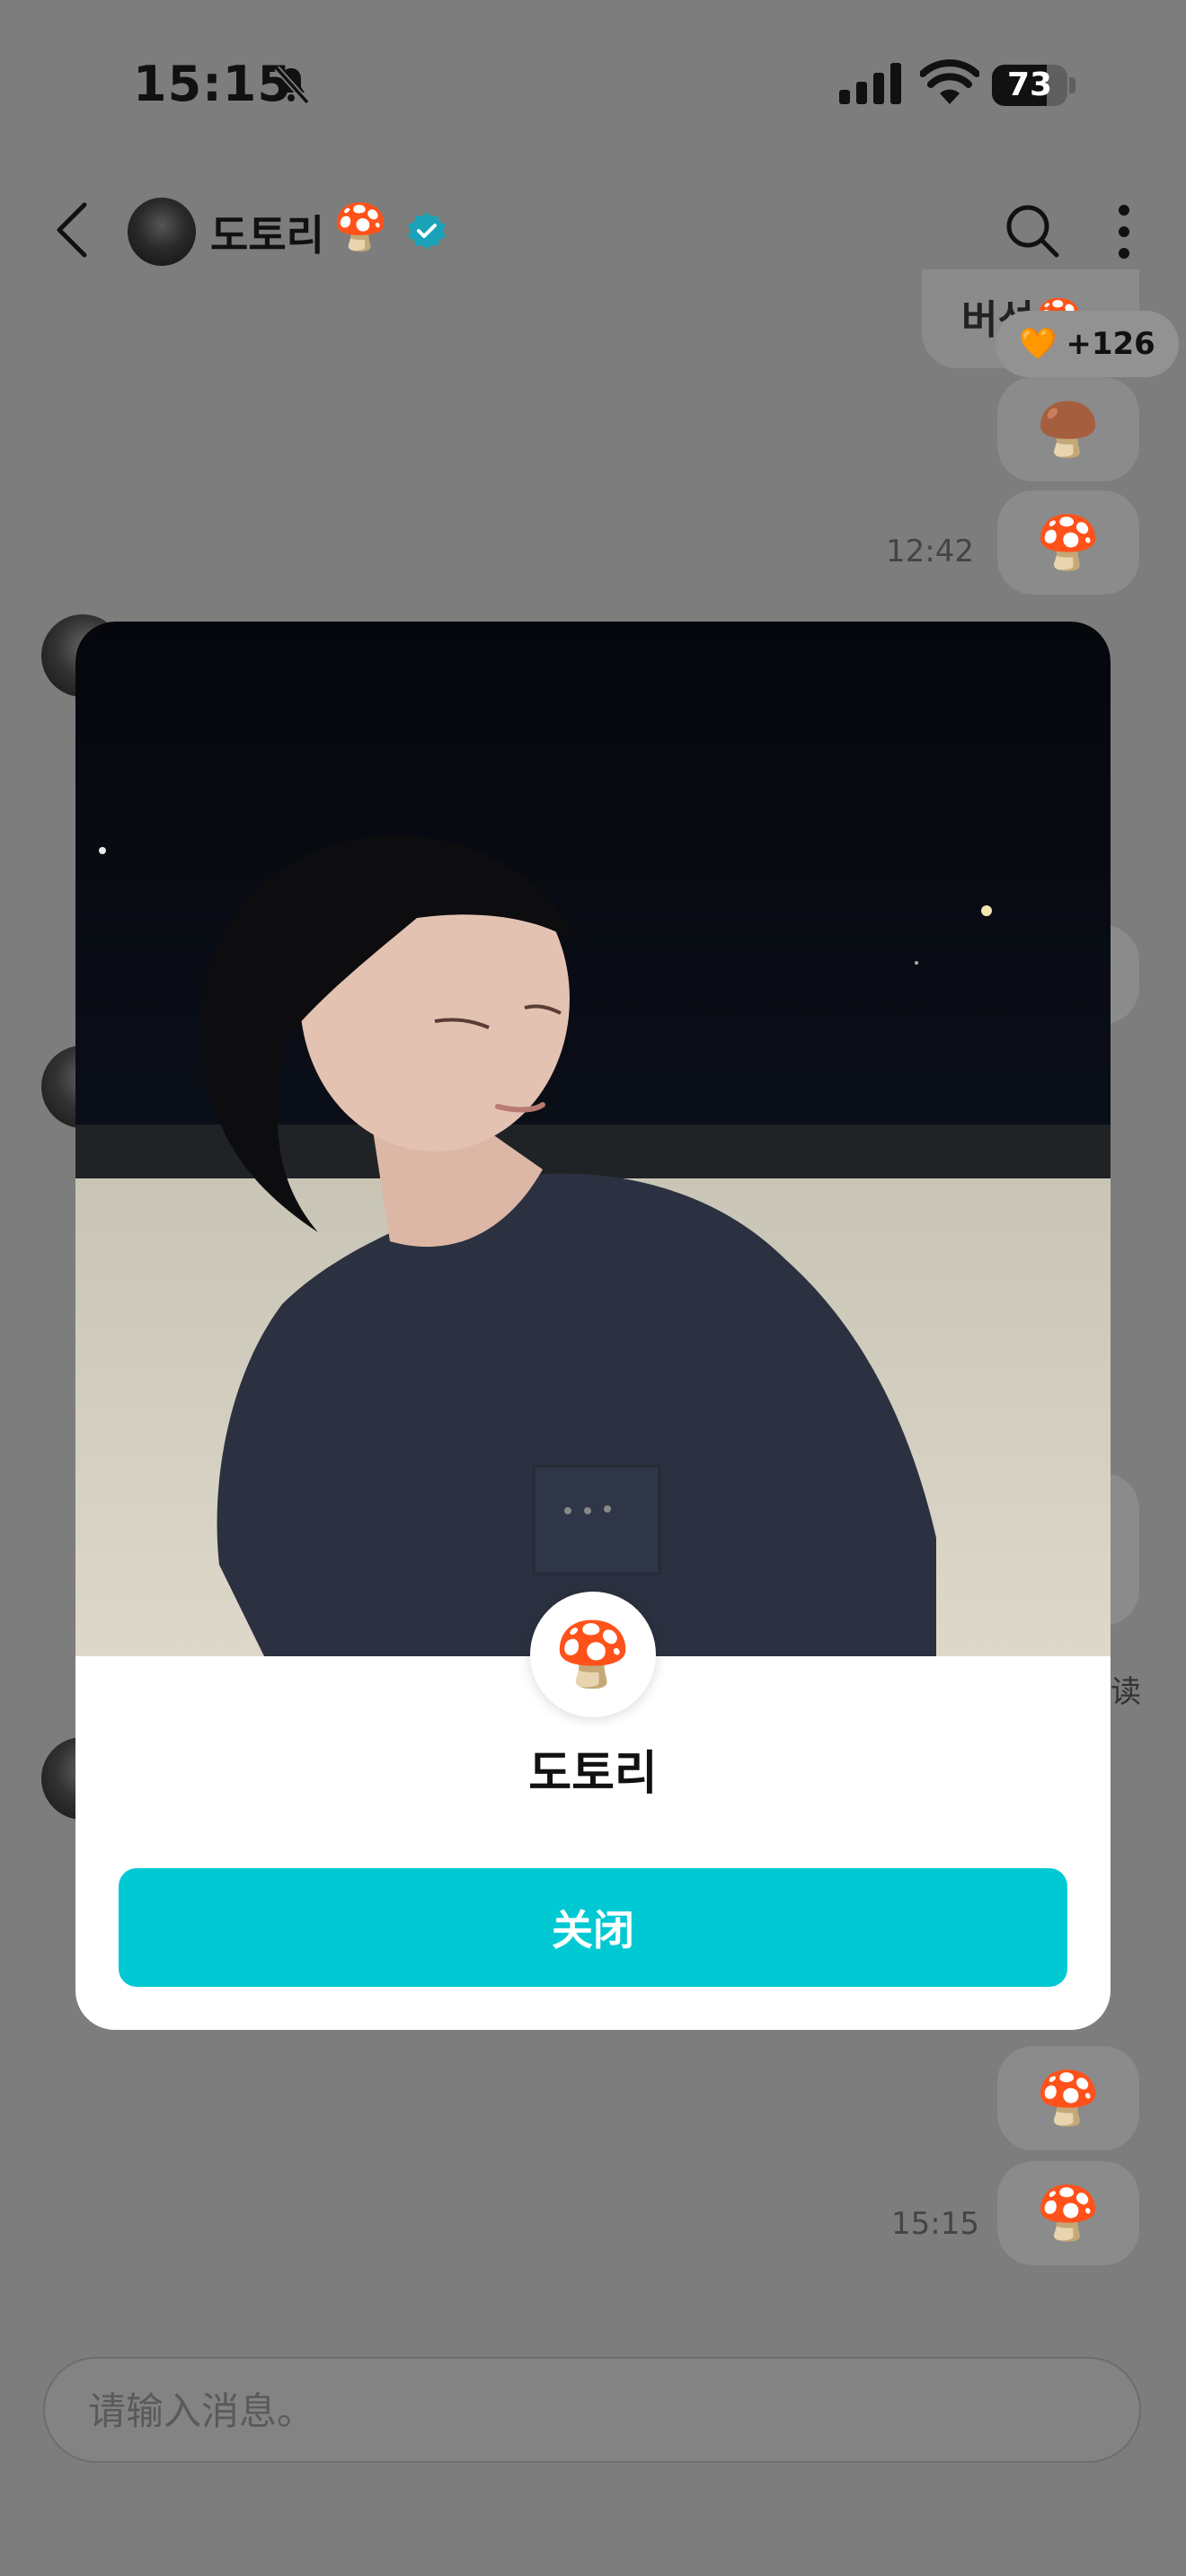  What do you see at coordinates (1110, 344) in the screenshot?
I see `reaction-count: +126` at bounding box center [1110, 344].